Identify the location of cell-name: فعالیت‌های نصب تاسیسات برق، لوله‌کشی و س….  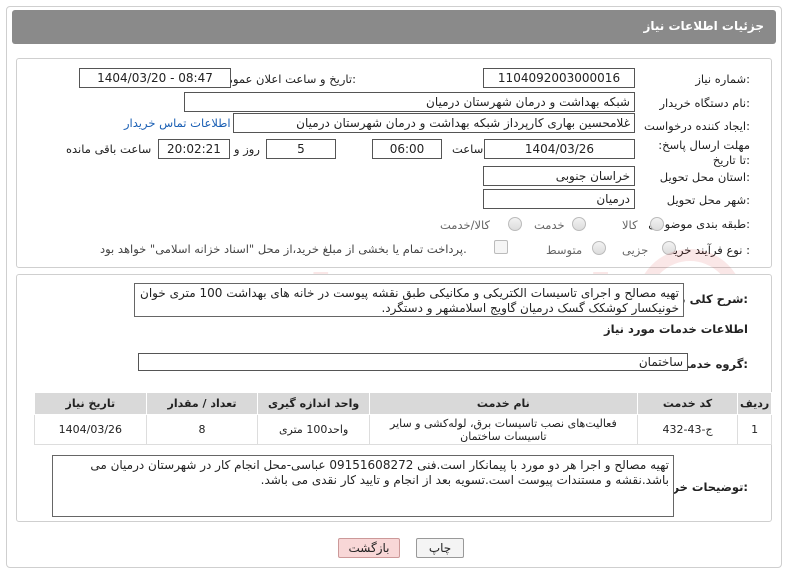
(503, 429).